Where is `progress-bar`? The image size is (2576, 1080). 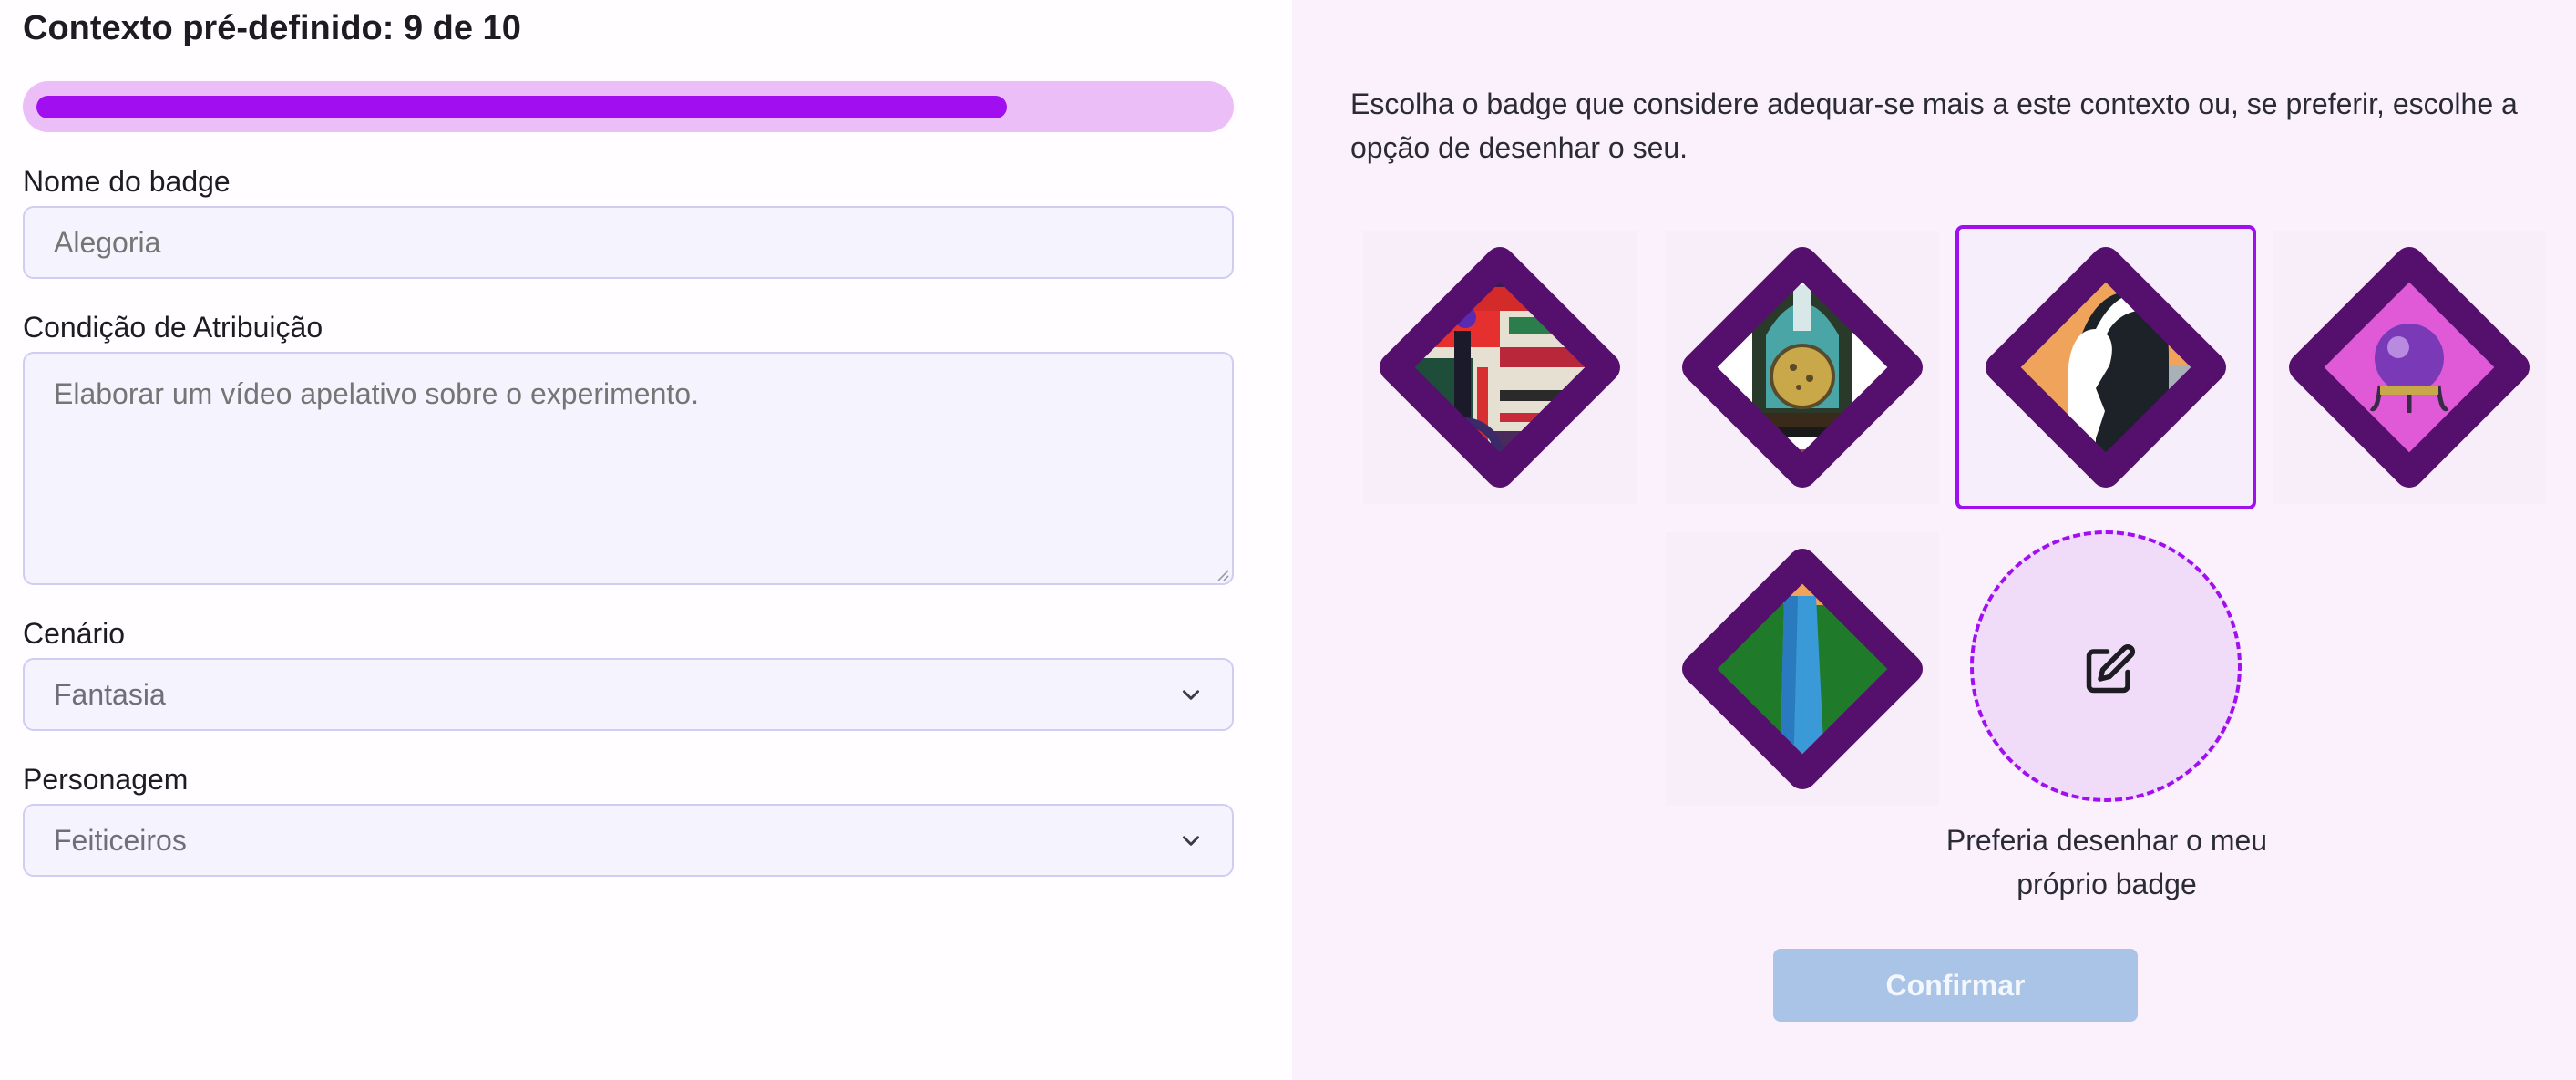
progress-bar is located at coordinates (628, 106).